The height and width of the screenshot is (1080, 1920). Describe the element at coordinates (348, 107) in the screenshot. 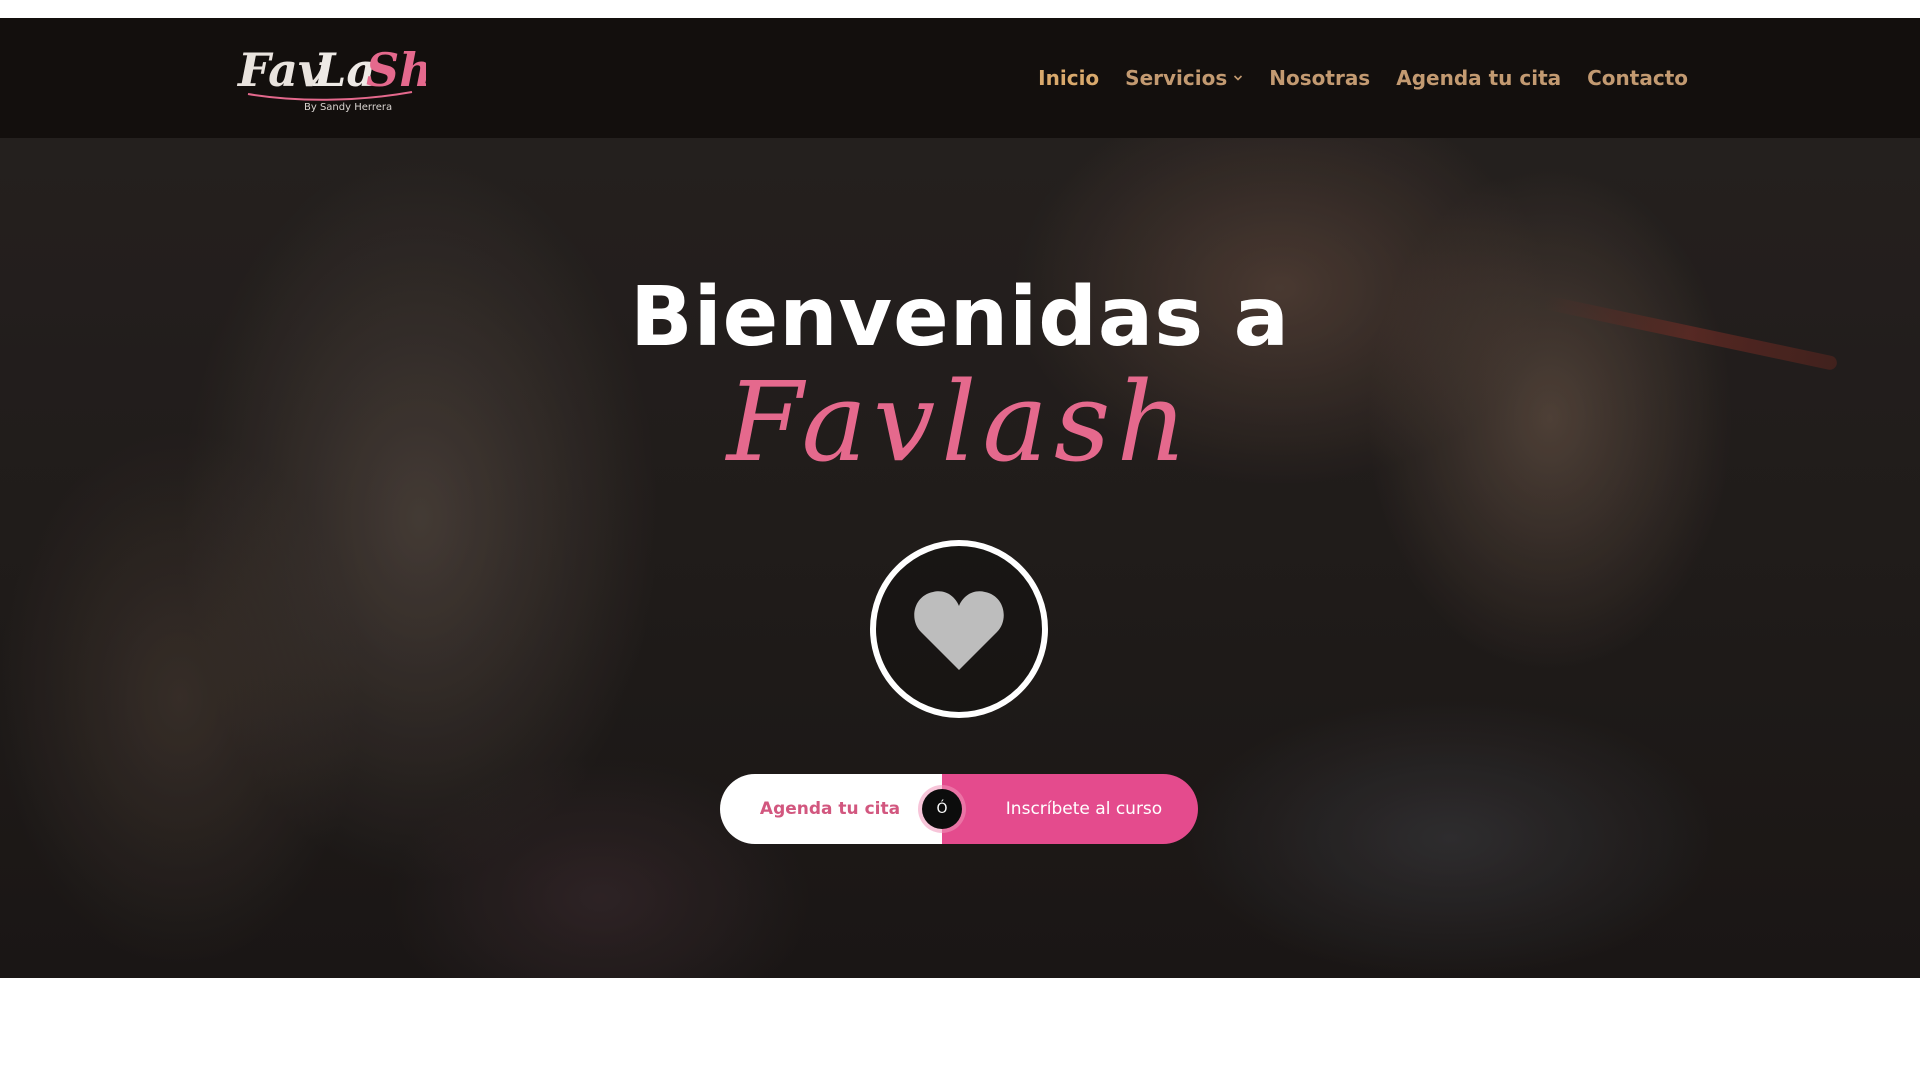

I see `svg-text: By Sandy Herrera` at that location.